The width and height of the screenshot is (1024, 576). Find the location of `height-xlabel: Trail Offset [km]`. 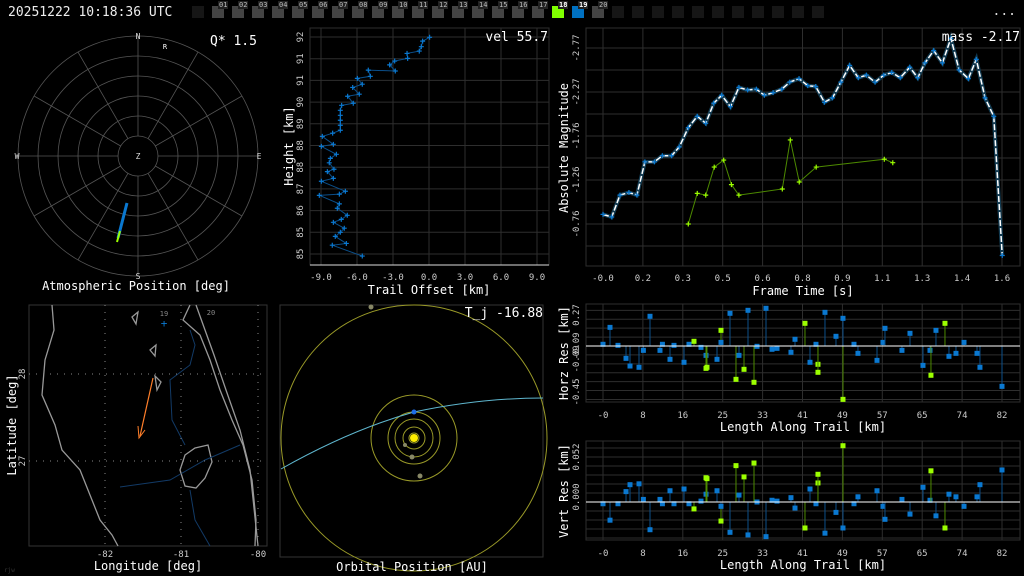

height-xlabel: Trail Offset [km] is located at coordinates (429, 290).